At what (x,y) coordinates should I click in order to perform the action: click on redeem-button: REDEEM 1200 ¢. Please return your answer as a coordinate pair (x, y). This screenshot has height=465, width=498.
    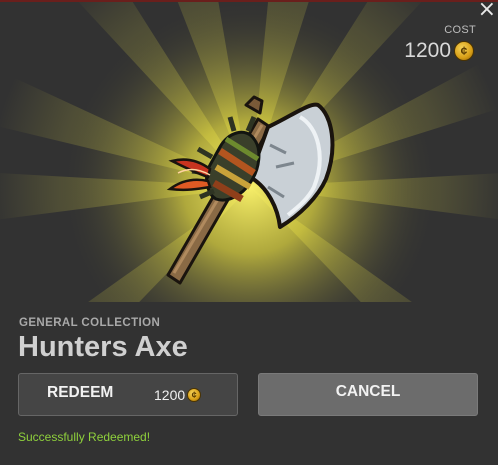
    Looking at the image, I should click on (128, 394).